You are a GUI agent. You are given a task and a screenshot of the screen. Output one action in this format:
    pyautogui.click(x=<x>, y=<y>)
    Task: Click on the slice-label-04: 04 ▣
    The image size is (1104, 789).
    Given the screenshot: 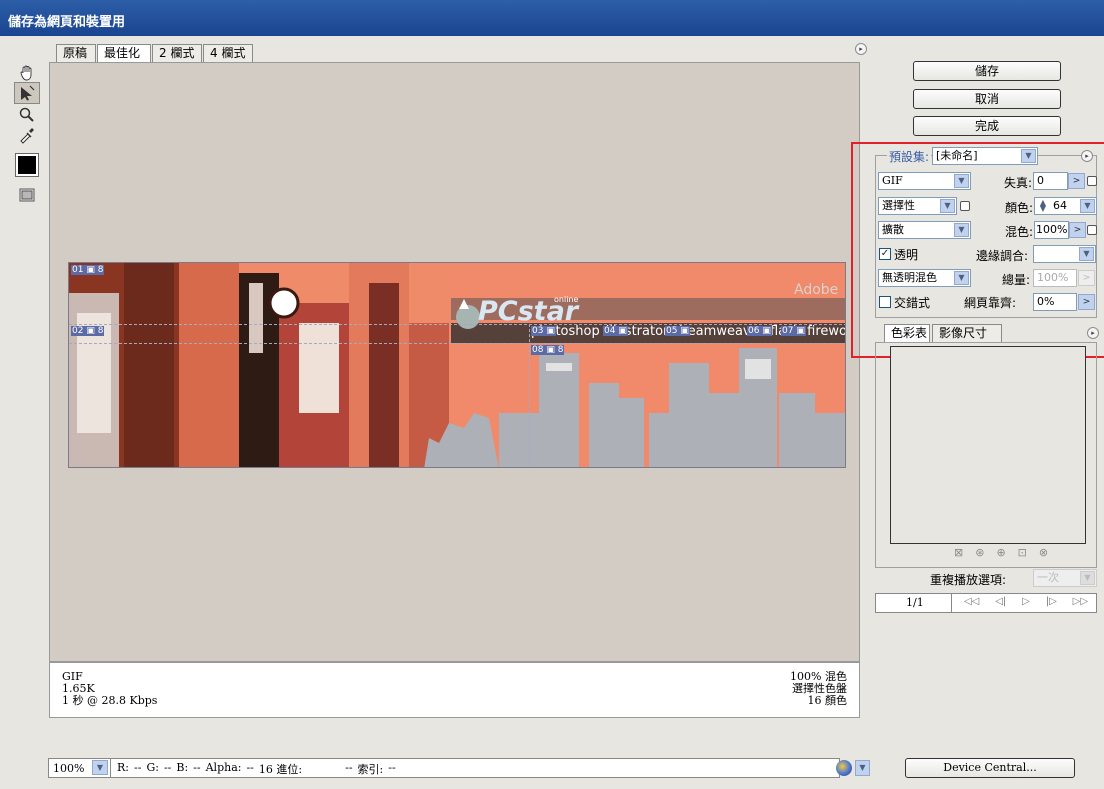 What is the action you would take?
    pyautogui.click(x=615, y=331)
    